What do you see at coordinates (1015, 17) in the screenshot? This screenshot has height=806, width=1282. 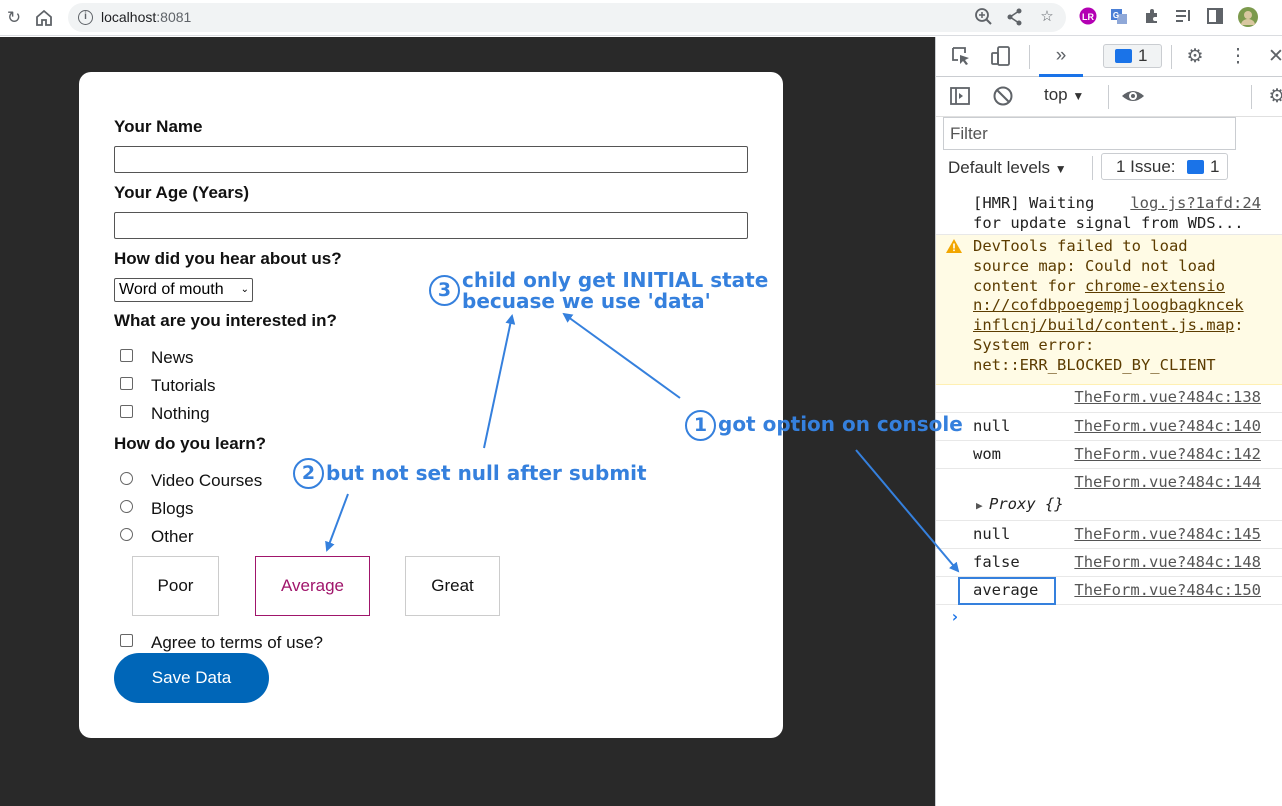 I see `share-icon` at bounding box center [1015, 17].